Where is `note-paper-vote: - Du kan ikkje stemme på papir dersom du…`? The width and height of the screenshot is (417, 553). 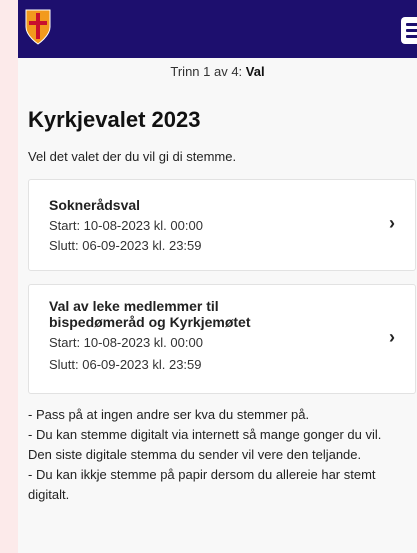 note-paper-vote: - Du kan ikkje stemme på papir dersom du… is located at coordinates (202, 484).